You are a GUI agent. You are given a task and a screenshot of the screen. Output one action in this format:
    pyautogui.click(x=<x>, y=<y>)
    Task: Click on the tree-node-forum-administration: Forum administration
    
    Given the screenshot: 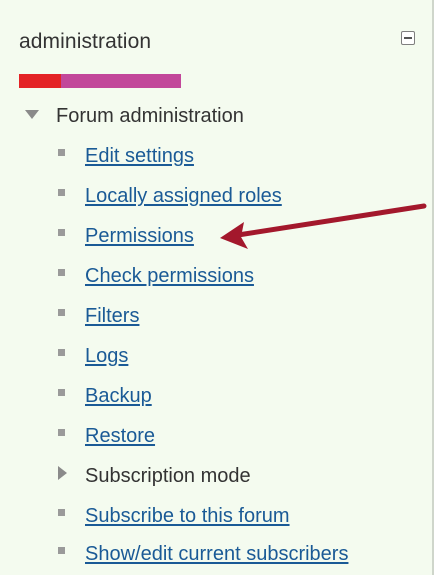 What is the action you would take?
    pyautogui.click(x=134, y=116)
    